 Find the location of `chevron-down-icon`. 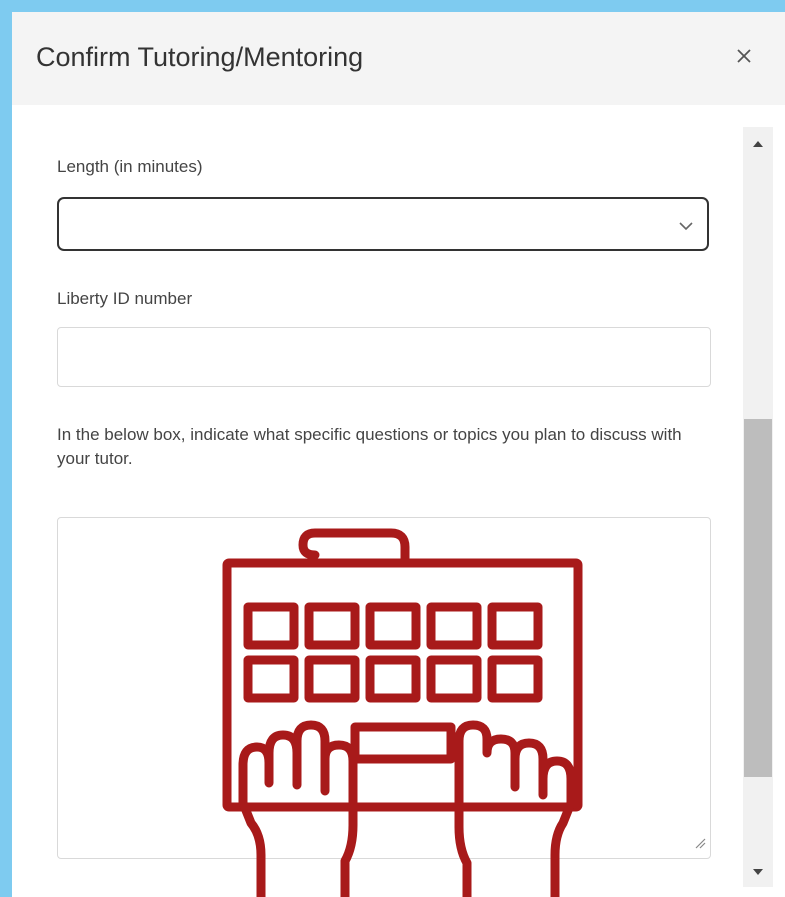

chevron-down-icon is located at coordinates (686, 227).